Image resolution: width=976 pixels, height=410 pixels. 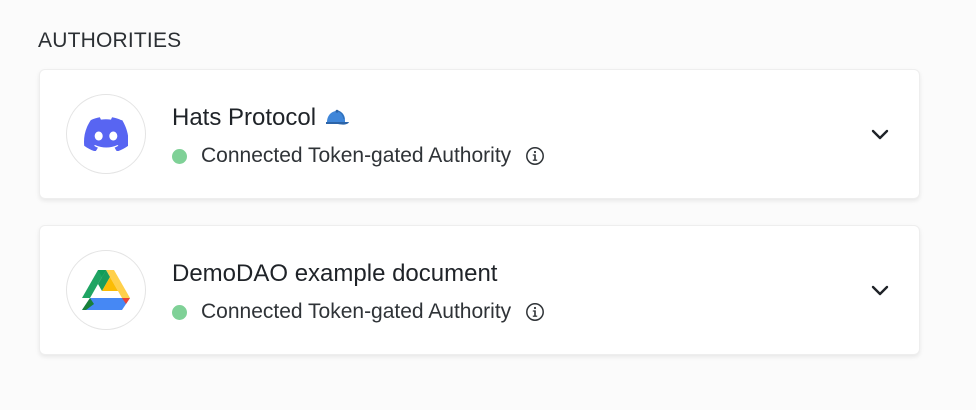 I want to click on authority-title: Hats Protocol, so click(x=261, y=118).